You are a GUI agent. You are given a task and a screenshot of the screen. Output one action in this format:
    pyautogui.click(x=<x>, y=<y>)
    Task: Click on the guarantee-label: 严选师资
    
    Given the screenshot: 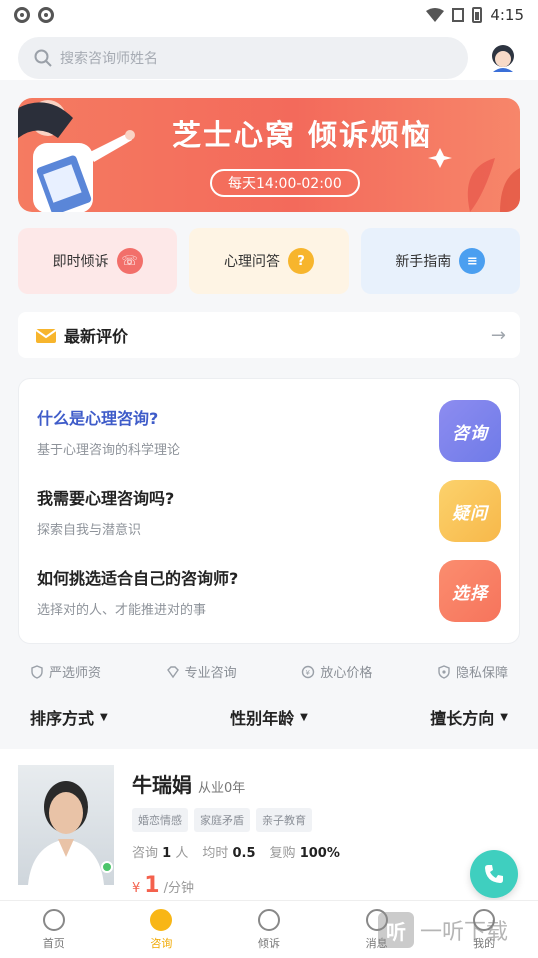 What is the action you would take?
    pyautogui.click(x=75, y=673)
    